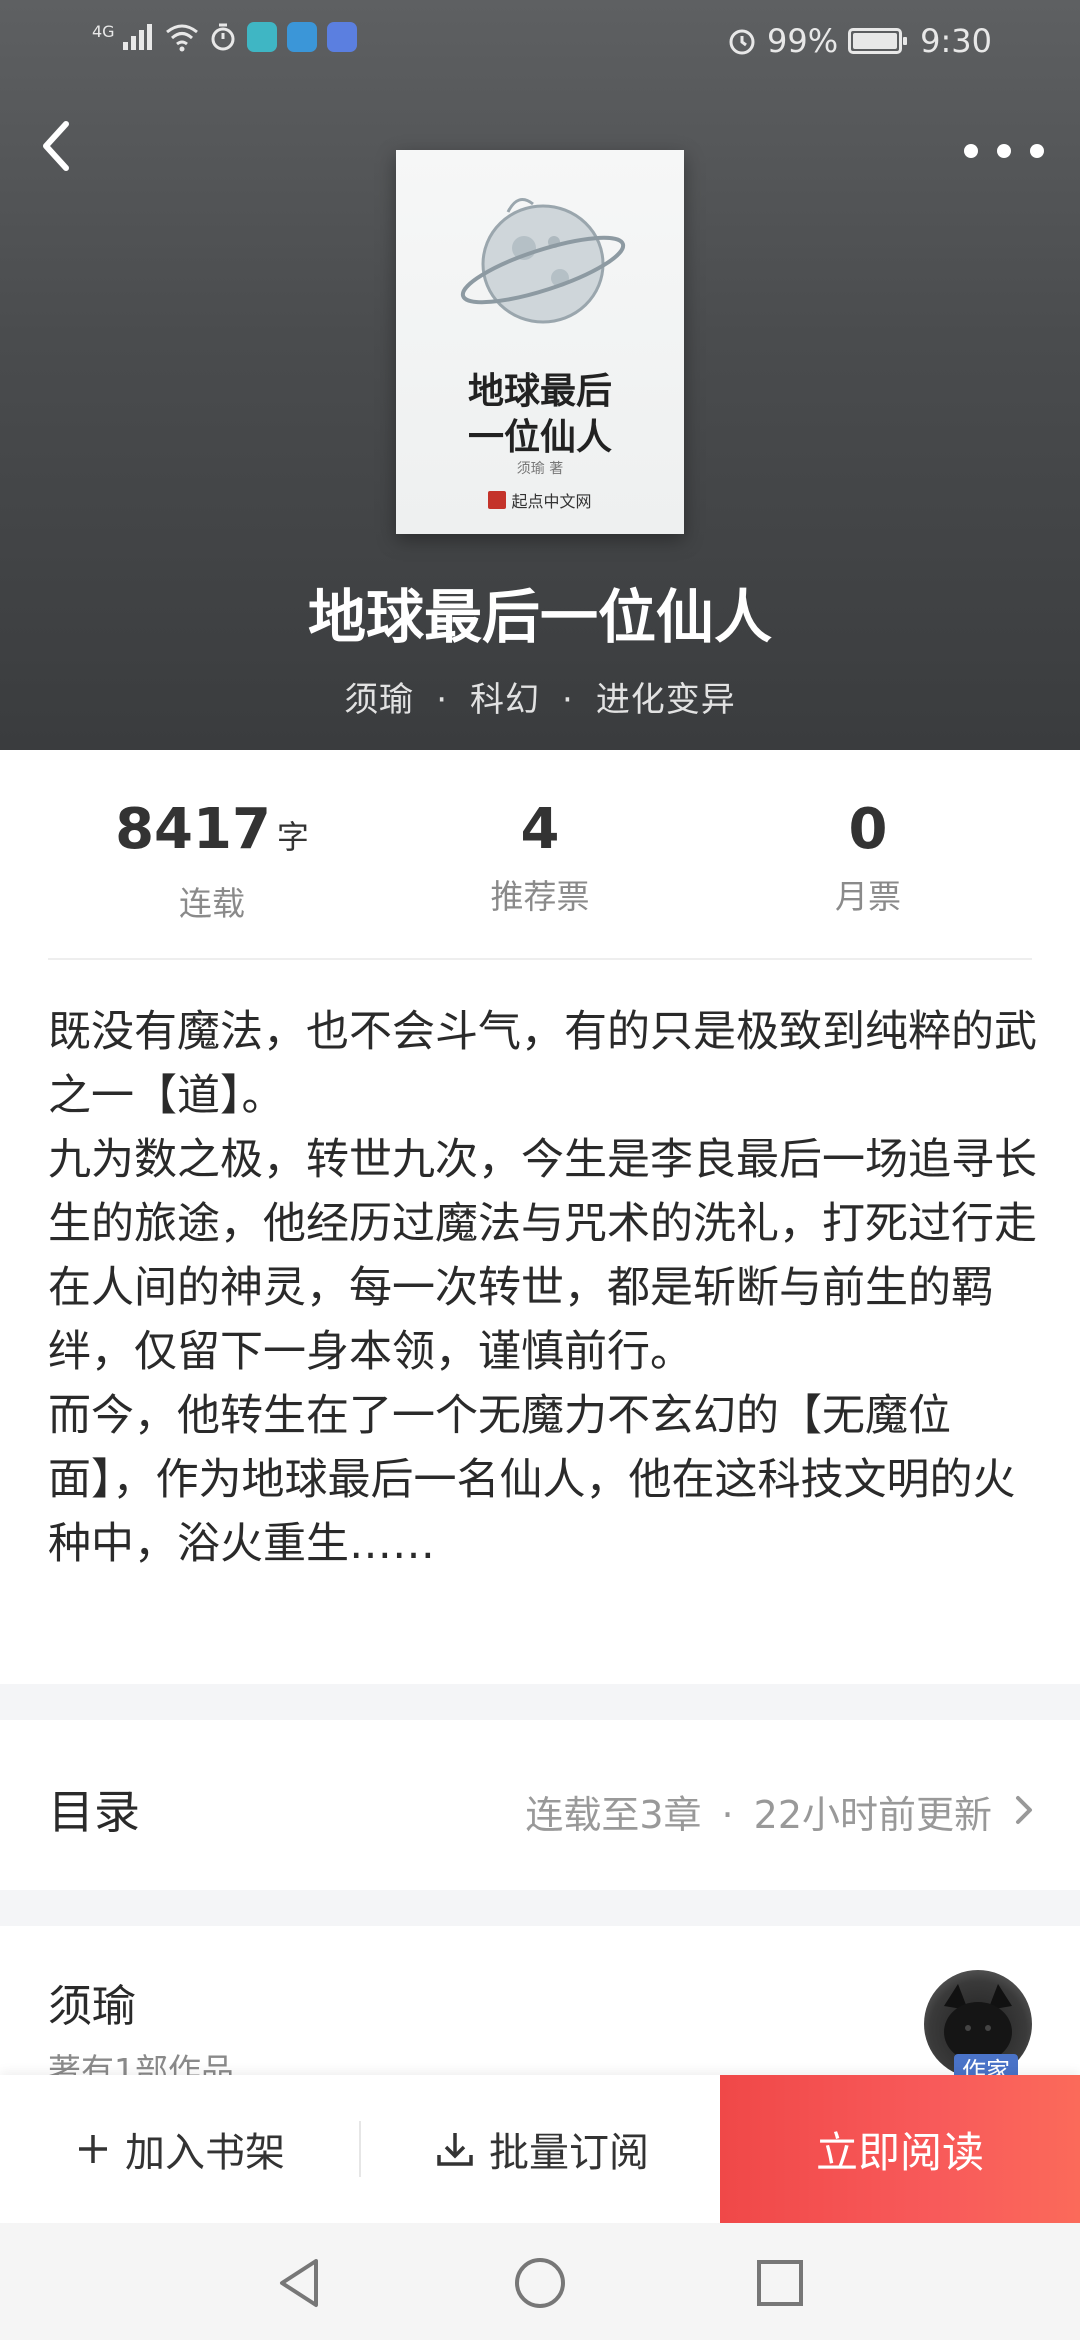  I want to click on toc-progress: 连载至3章, so click(613, 1815).